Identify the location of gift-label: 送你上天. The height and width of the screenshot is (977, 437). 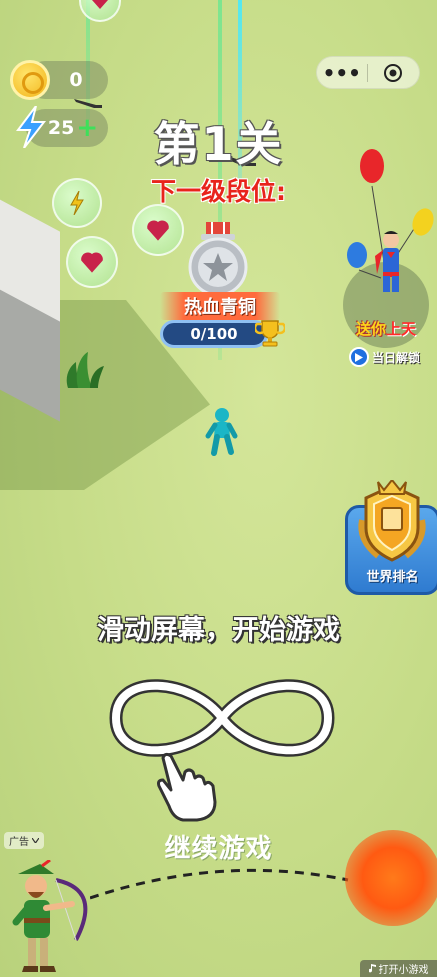
(386, 328).